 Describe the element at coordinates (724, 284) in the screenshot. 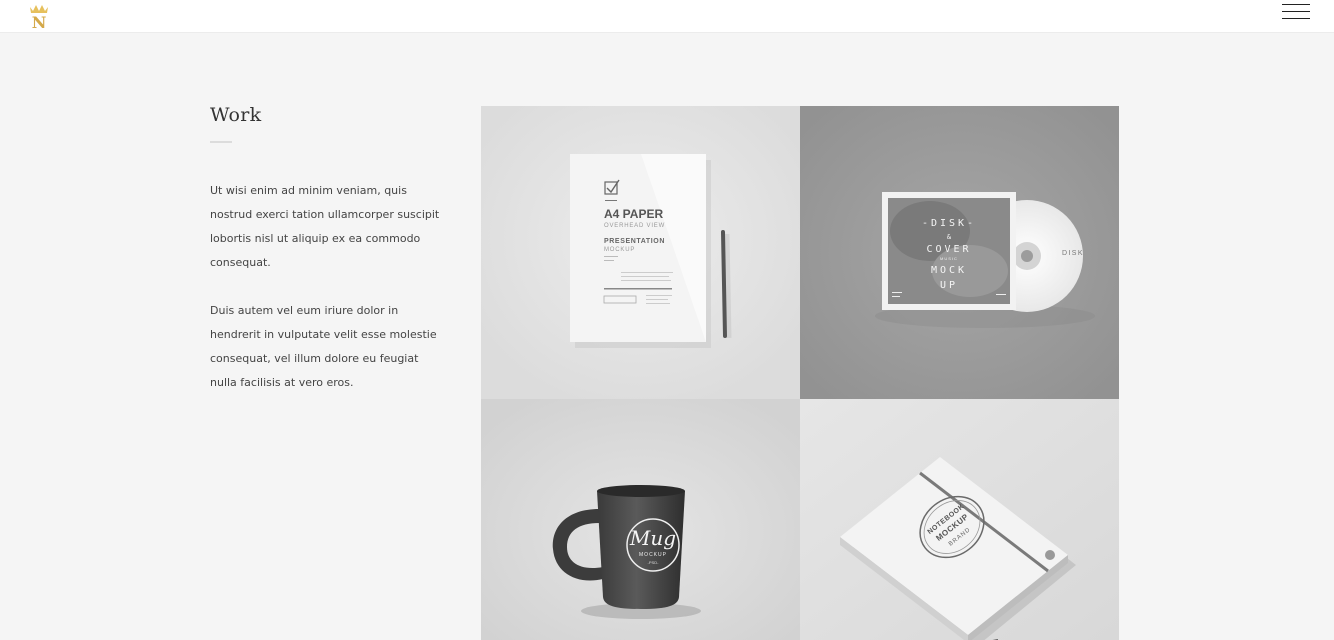

I see `pencil` at that location.